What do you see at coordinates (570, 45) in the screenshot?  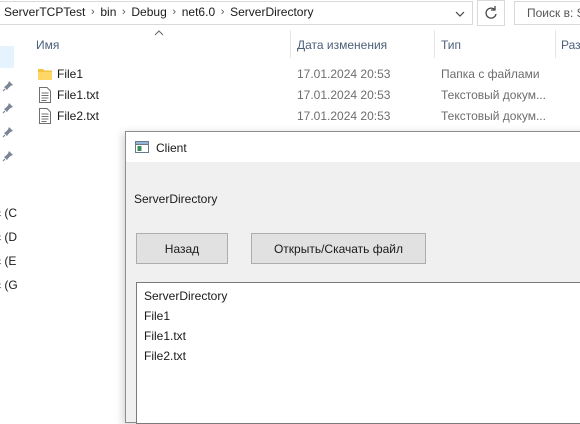 I see `column-header-size: Раз` at bounding box center [570, 45].